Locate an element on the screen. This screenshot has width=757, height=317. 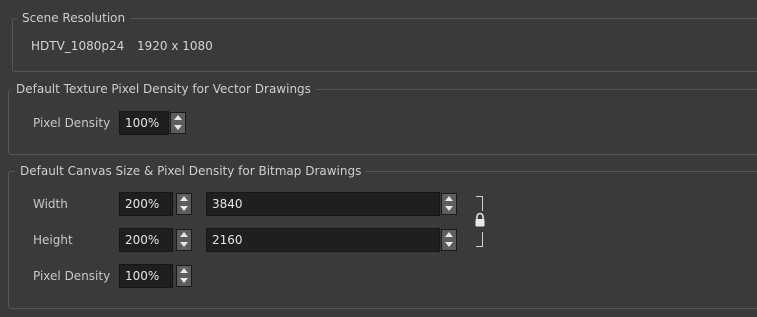
width-label: Width is located at coordinates (50, 204).